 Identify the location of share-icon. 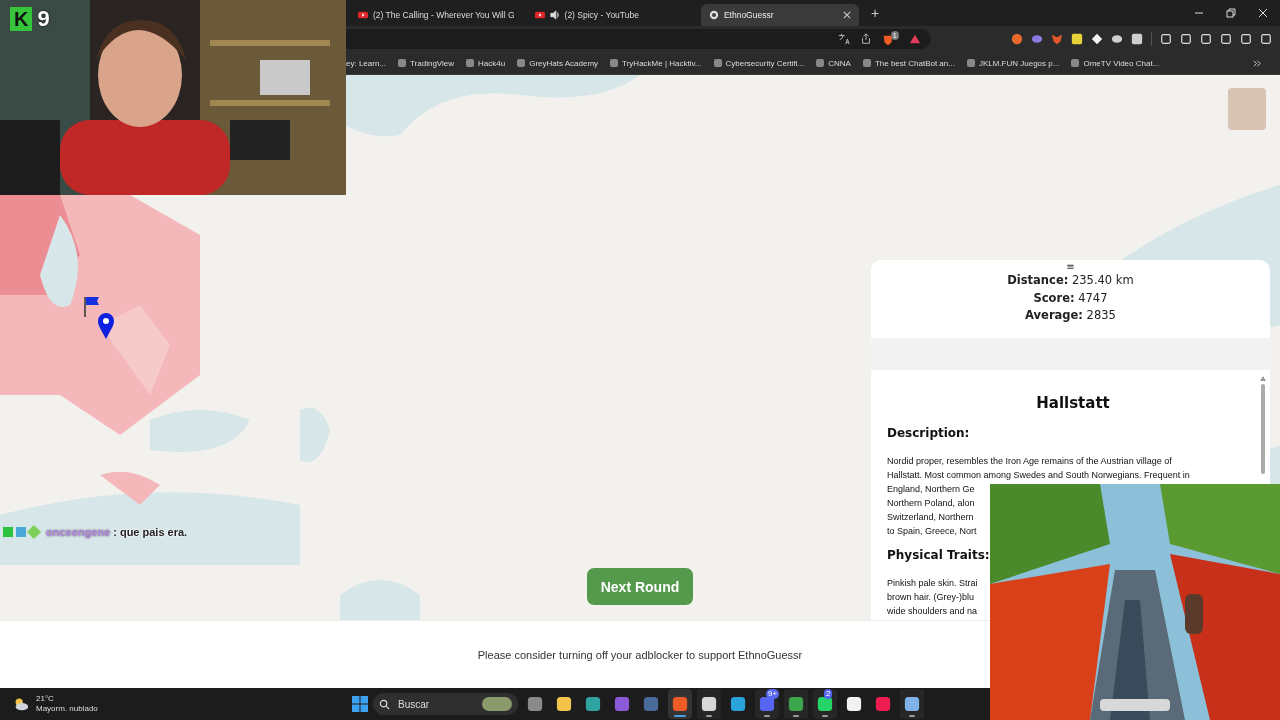
(865, 39).